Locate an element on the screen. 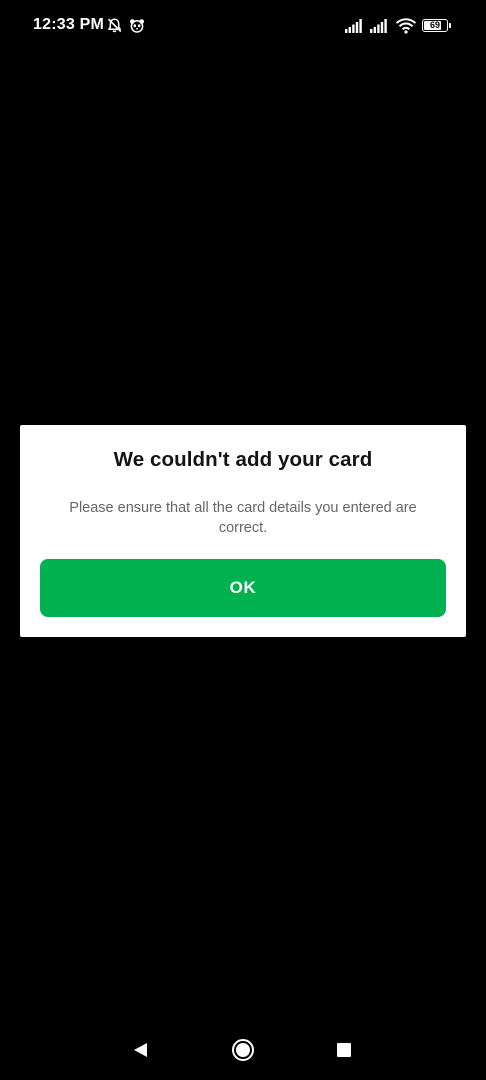 This screenshot has width=486, height=1080. ok-button: OK is located at coordinates (243, 588).